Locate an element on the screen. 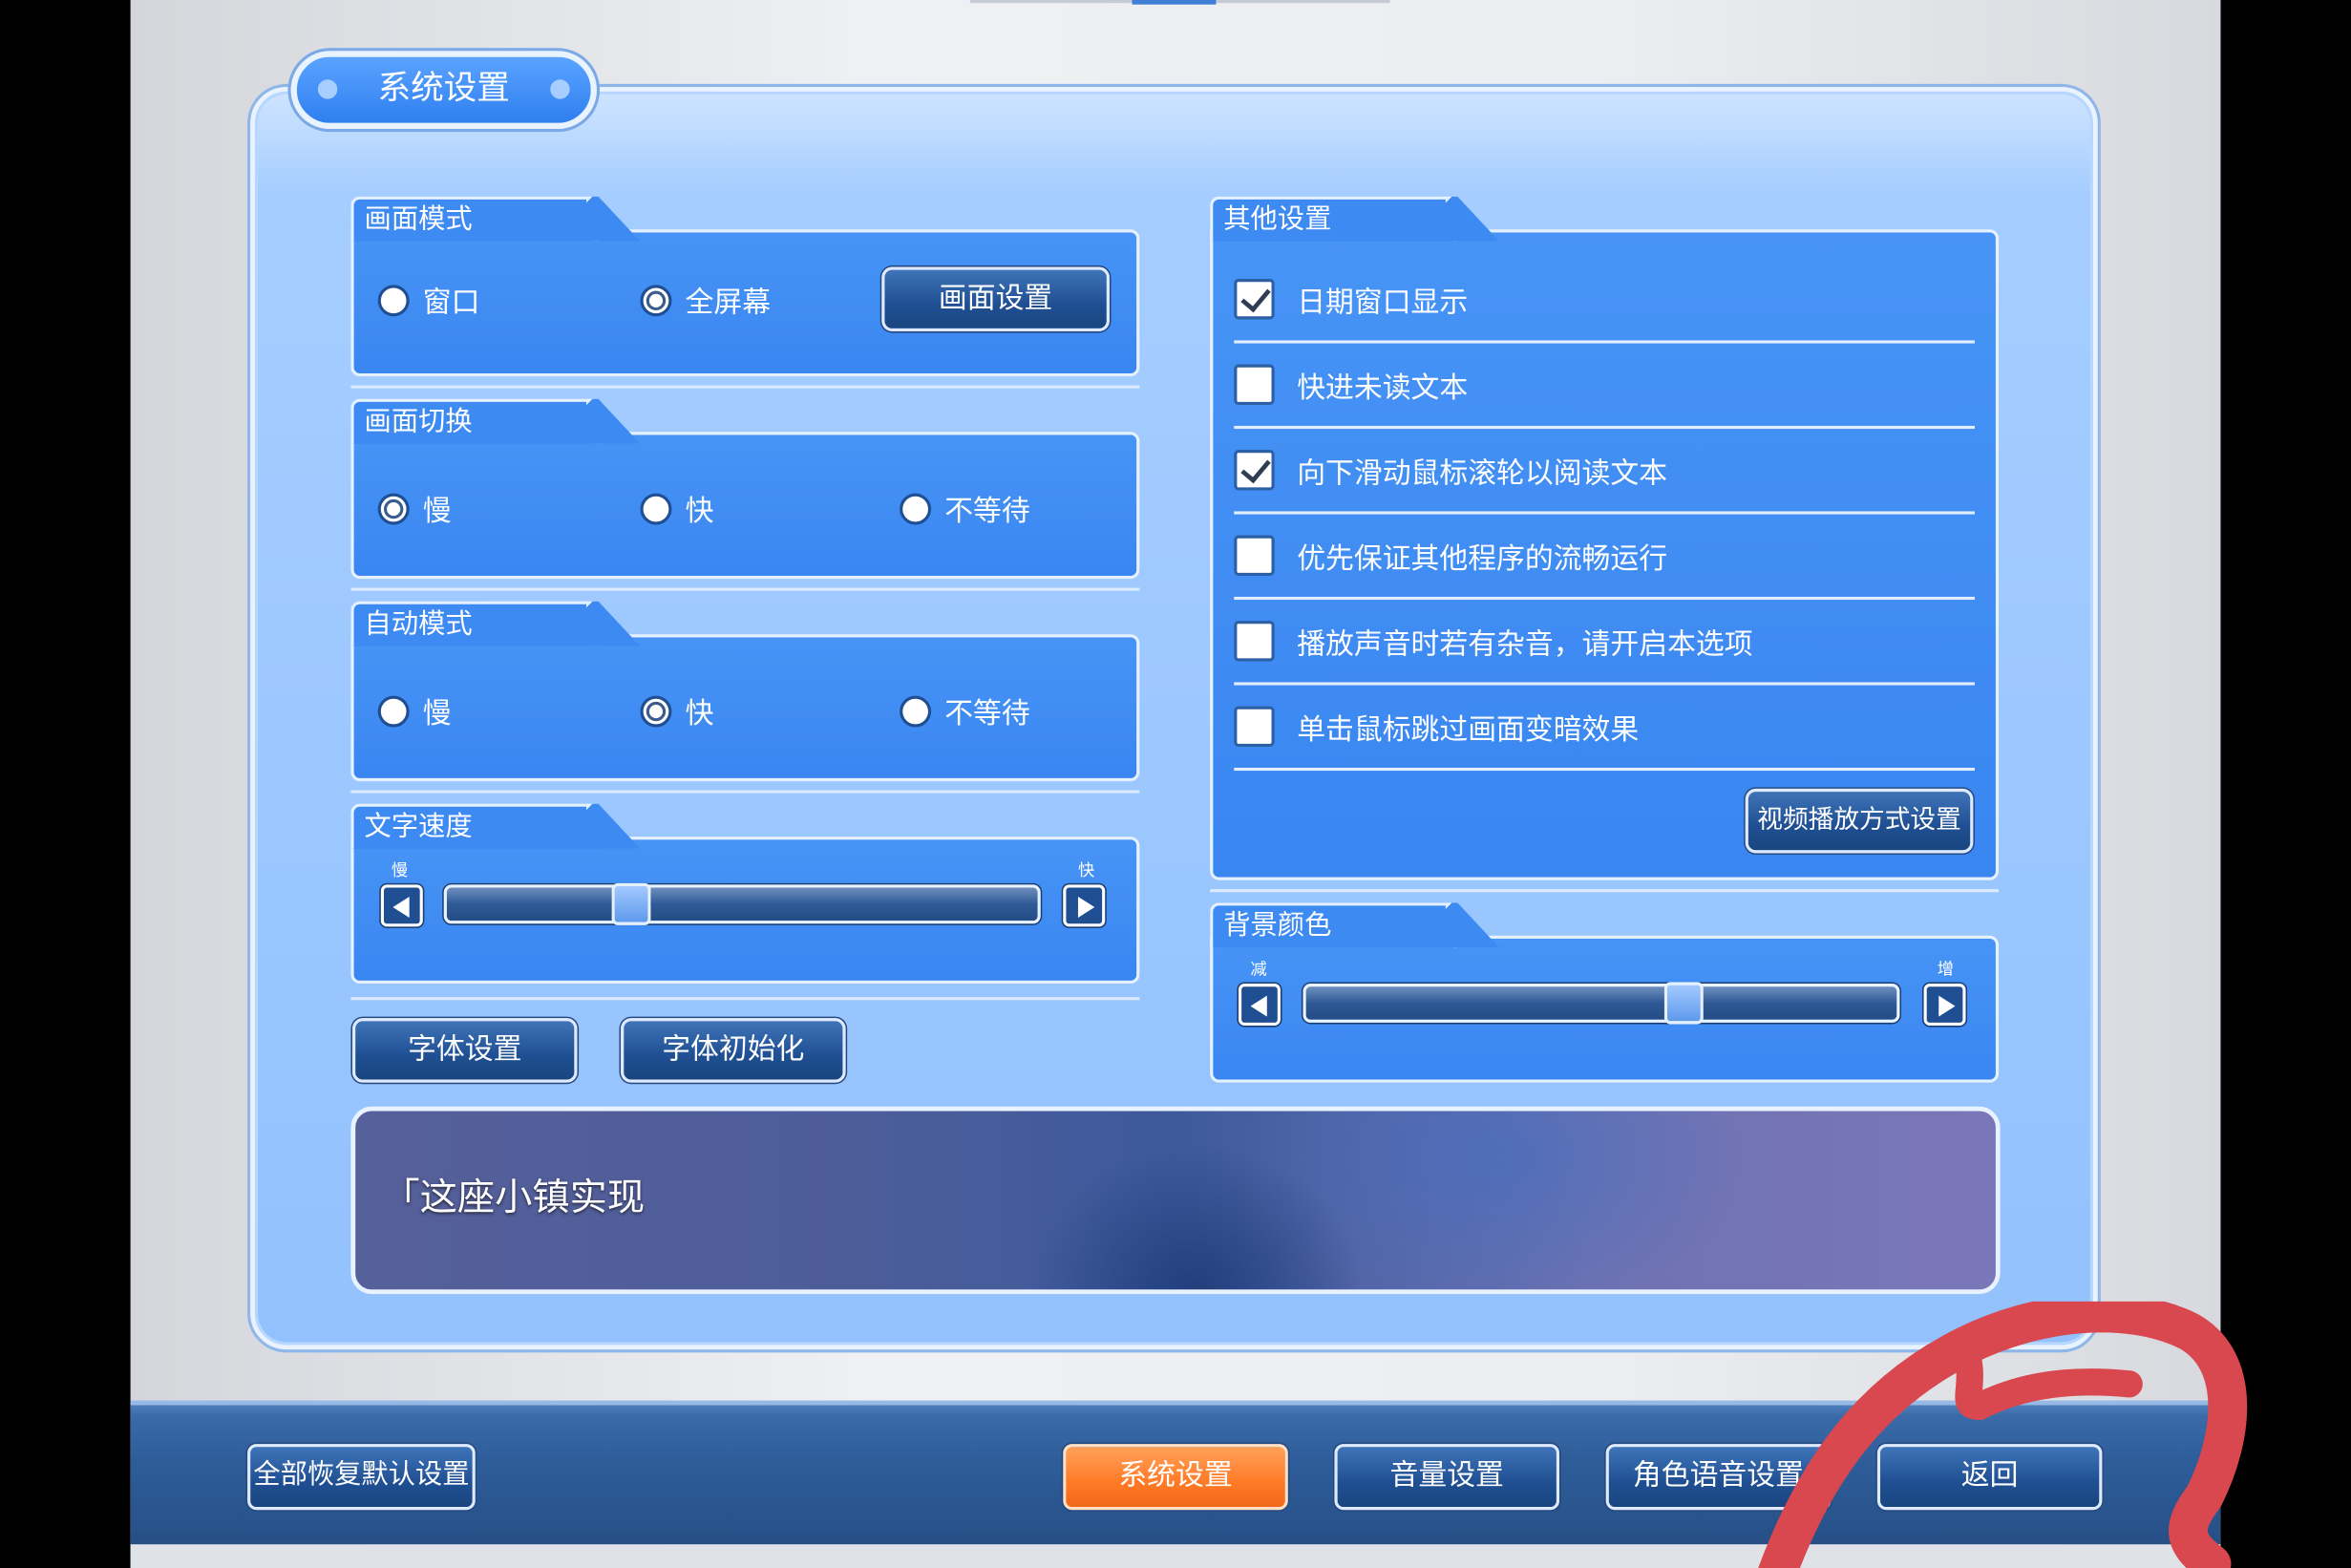  transition-nowait-label: 不等待 is located at coordinates (987, 511).